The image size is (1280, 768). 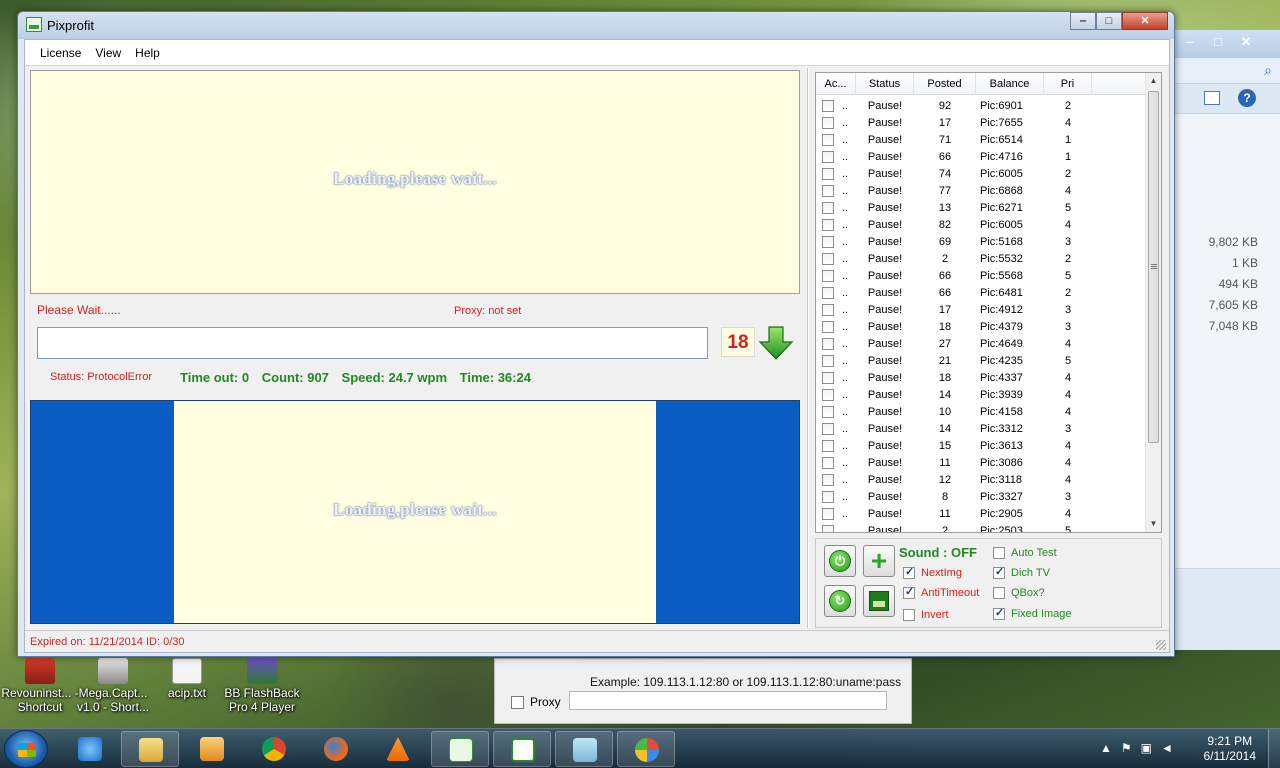 I want to click on taskbar-chrome, so click(x=274, y=749).